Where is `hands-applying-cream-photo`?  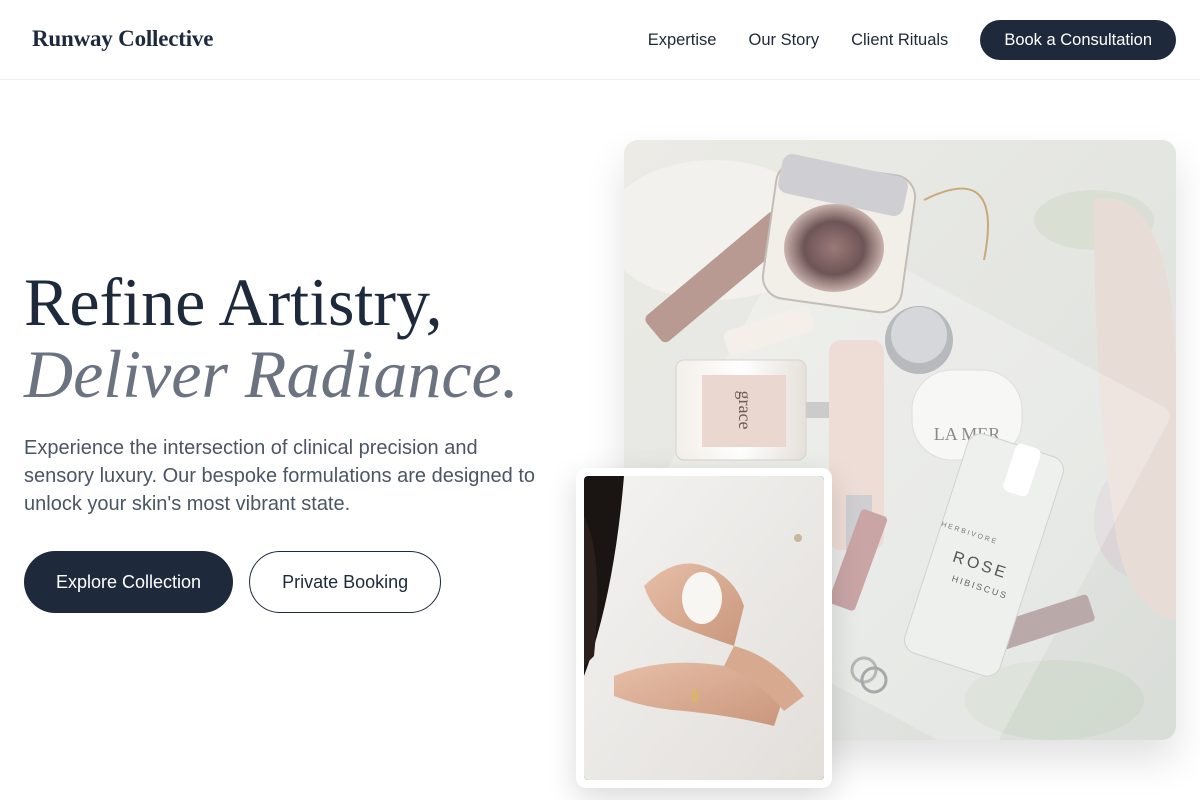 hands-applying-cream-photo is located at coordinates (704, 628).